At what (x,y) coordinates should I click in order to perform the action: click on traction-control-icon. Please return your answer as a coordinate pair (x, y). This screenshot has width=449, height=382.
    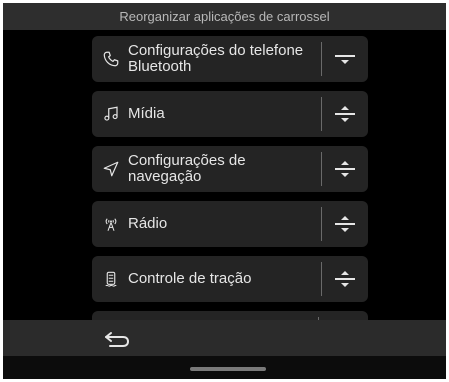
    Looking at the image, I should click on (111, 279).